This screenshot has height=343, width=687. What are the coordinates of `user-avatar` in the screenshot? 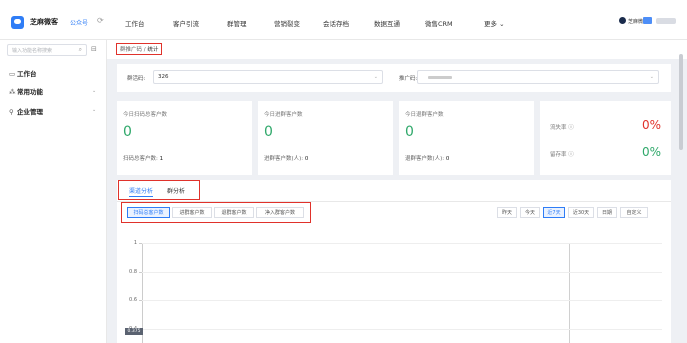 It's located at (666, 21).